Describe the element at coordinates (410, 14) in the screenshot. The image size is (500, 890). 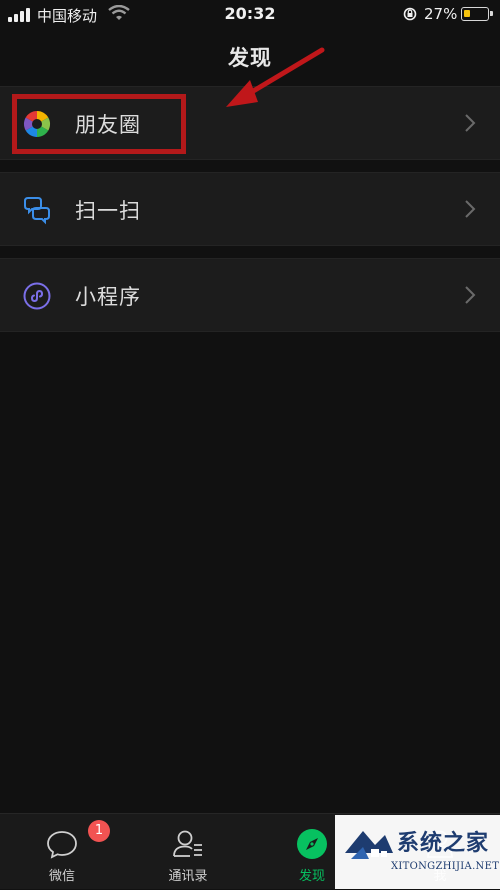
I see `rotation-lock-icon` at that location.